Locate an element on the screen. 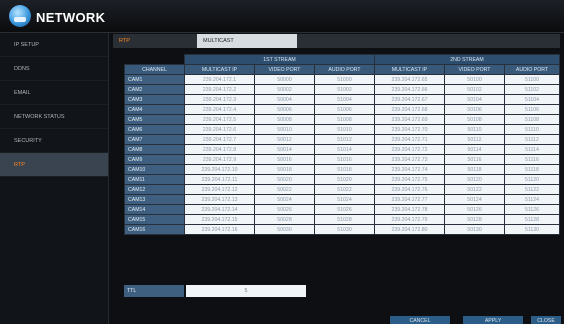 This screenshot has height=324, width=564. table-cell: 239.204.172.73 is located at coordinates (409, 159).